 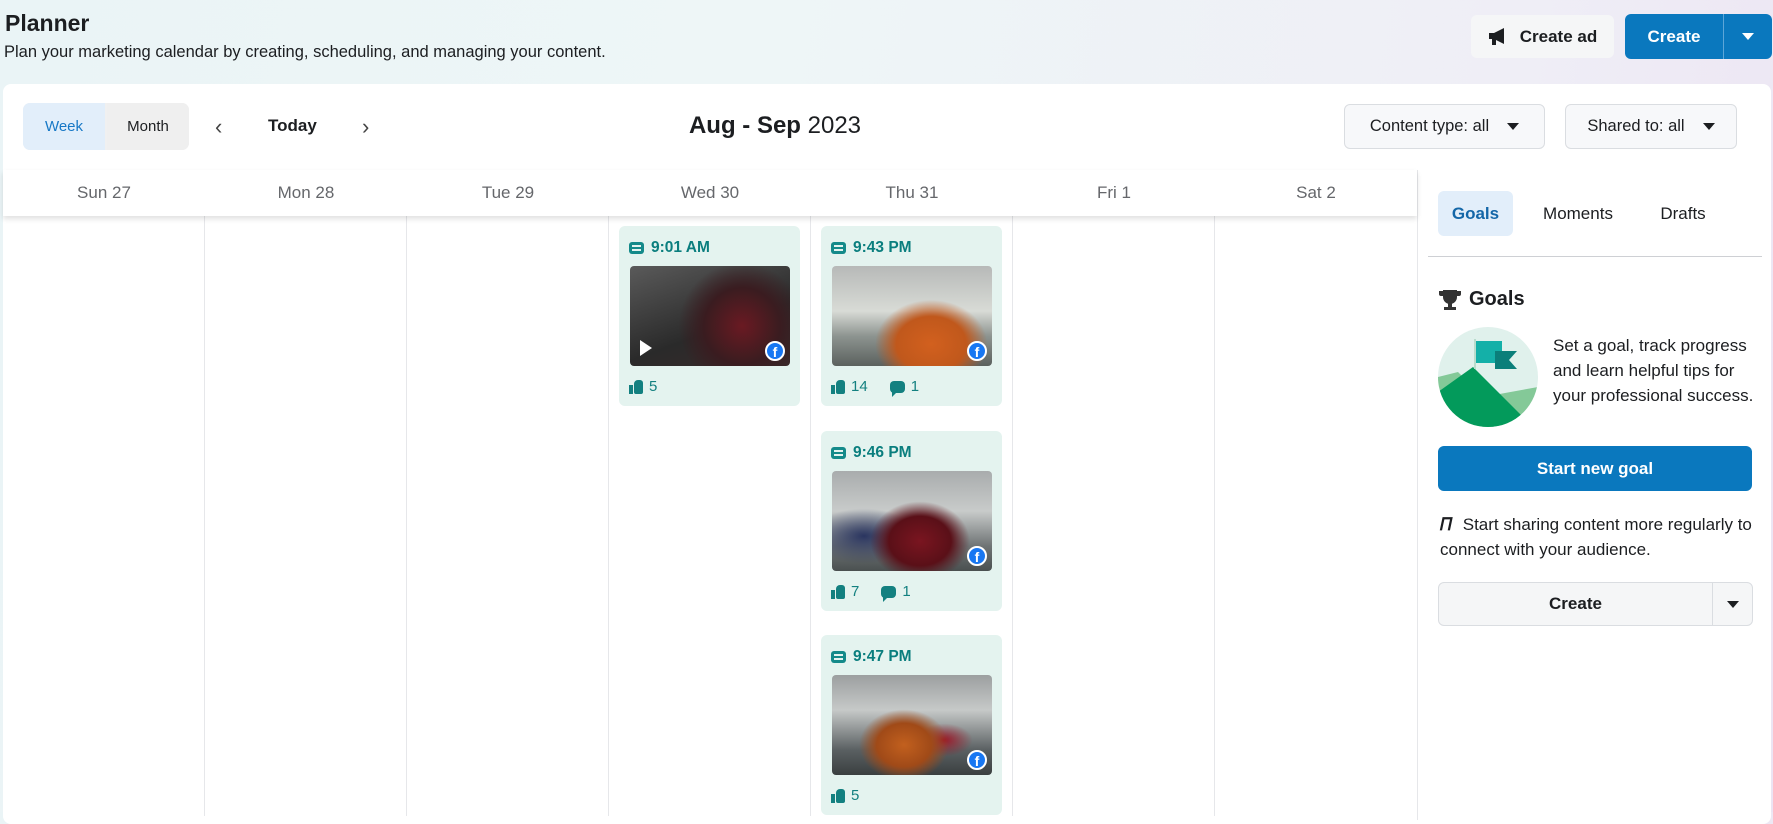 I want to click on shared-to-filter: Shared to: all, so click(x=1651, y=126).